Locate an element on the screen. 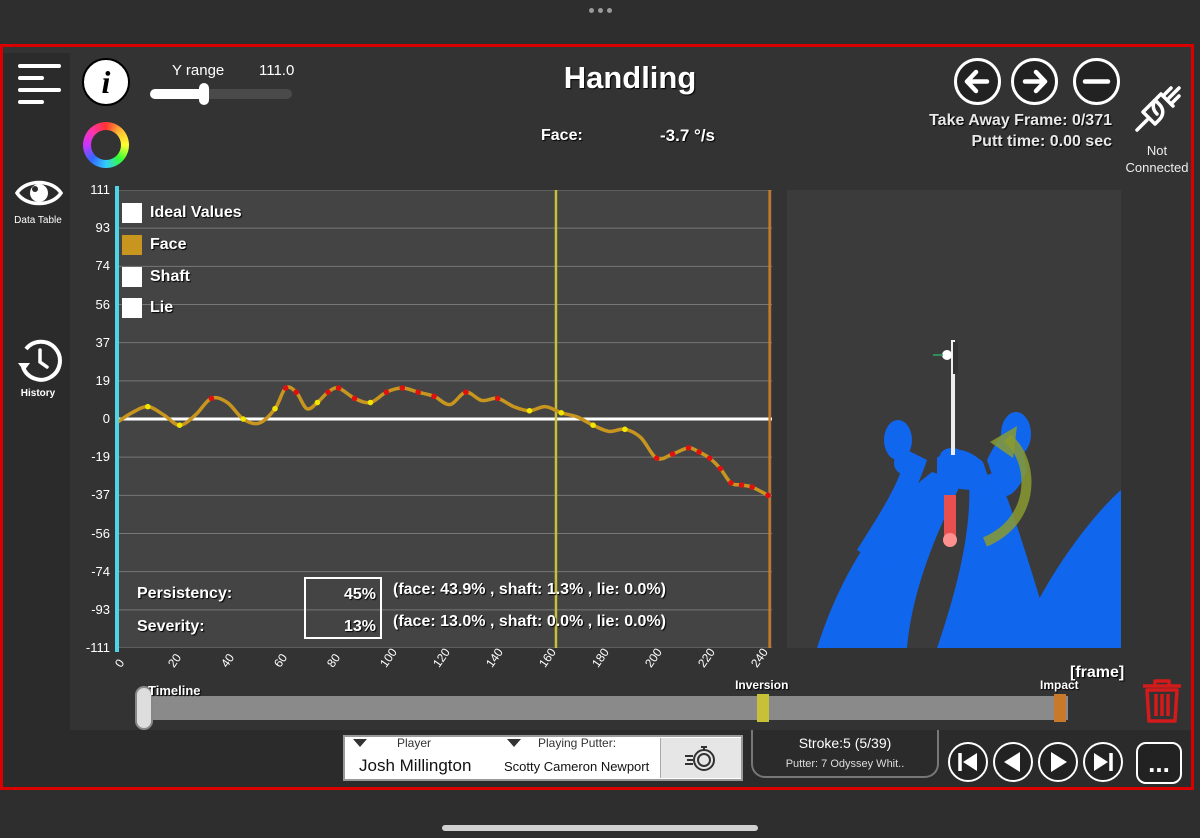 Image resolution: width=1200 pixels, height=838 pixels. player-name: Josh Millington is located at coordinates (415, 765).